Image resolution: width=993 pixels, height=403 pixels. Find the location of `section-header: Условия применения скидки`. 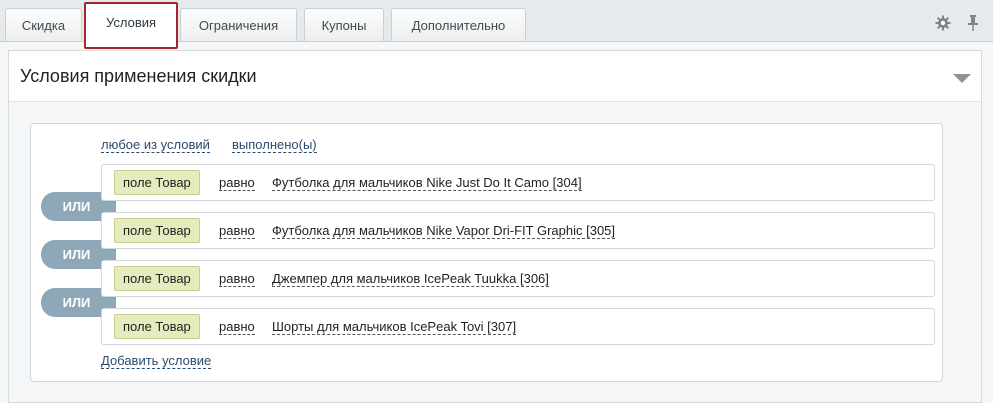

section-header: Условия применения скидки is located at coordinates (495, 76).